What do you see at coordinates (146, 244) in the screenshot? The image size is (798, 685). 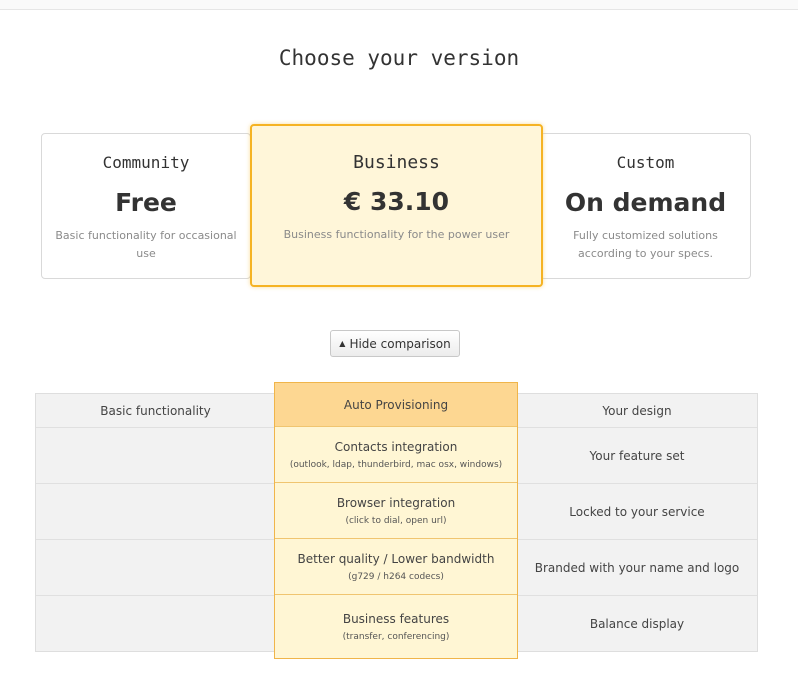 I see `plan-description: Basic functionality for occasional use` at bounding box center [146, 244].